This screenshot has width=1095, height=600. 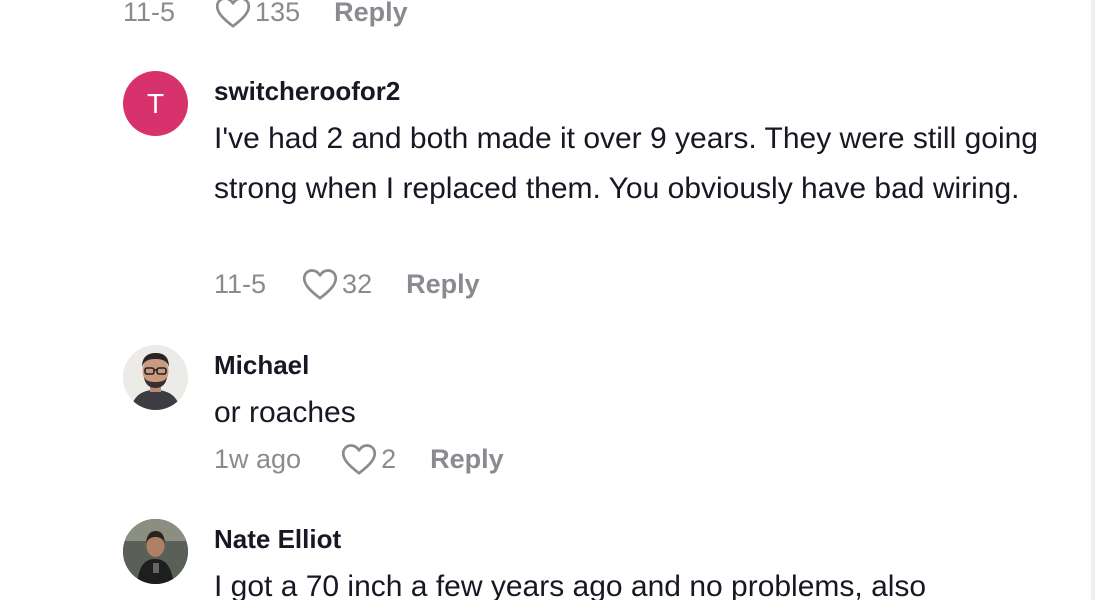 I want to click on comment-meta: 11-5 32 Reply, so click(x=347, y=284).